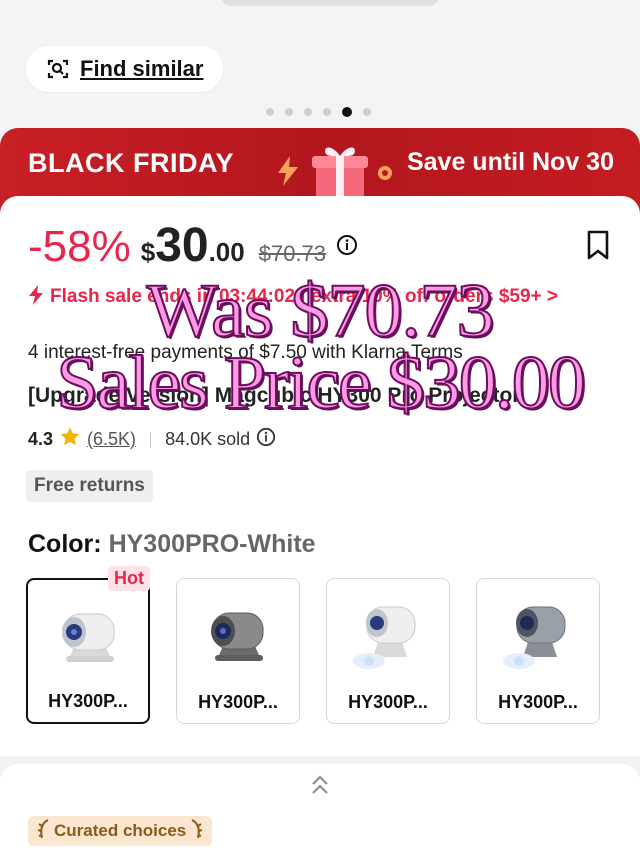 This screenshot has height=853, width=640. Describe the element at coordinates (347, 112) in the screenshot. I see `carousel-dot-active` at that location.